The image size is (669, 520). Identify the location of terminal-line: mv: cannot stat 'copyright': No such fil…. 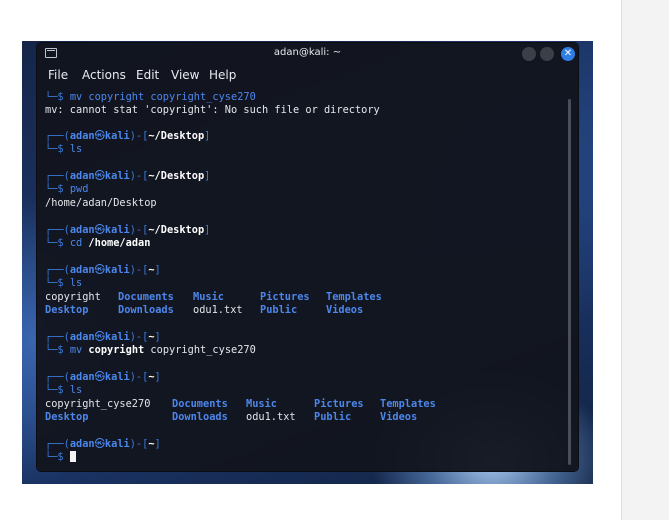
(212, 110).